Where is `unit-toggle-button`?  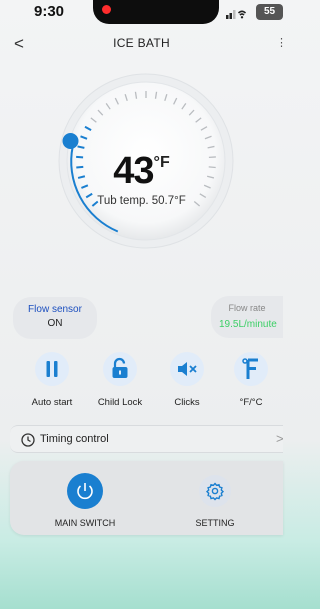 unit-toggle-button is located at coordinates (251, 369).